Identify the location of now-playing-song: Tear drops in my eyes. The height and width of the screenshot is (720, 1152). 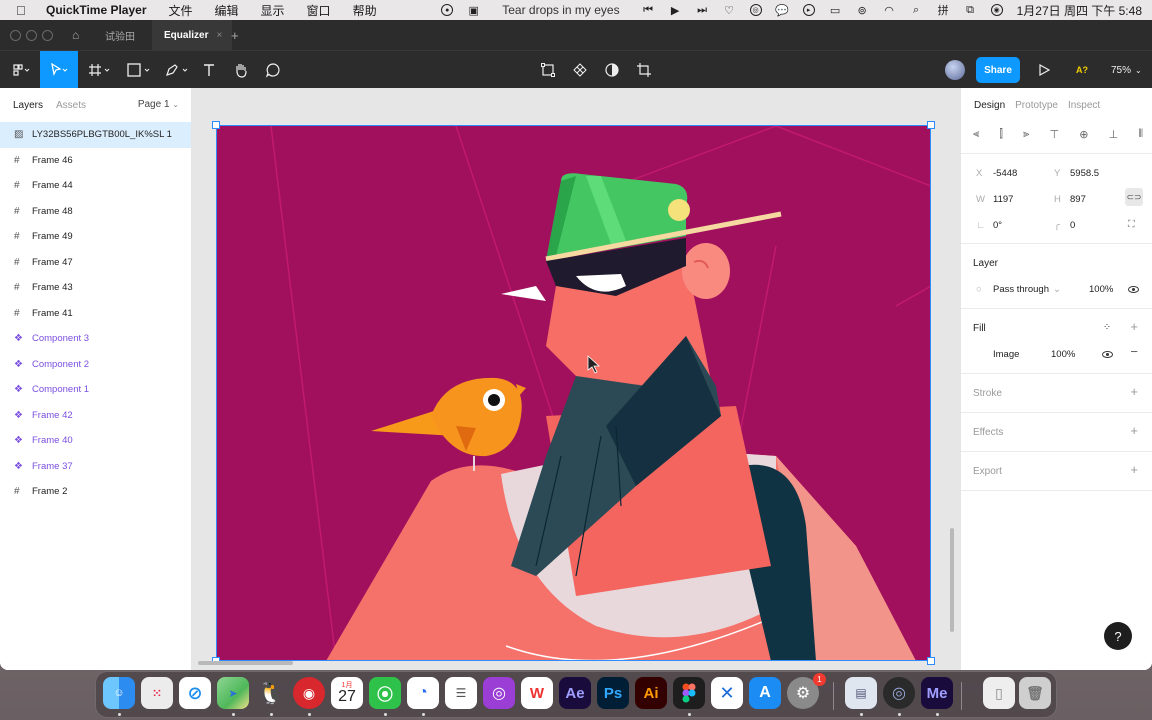
(560, 10).